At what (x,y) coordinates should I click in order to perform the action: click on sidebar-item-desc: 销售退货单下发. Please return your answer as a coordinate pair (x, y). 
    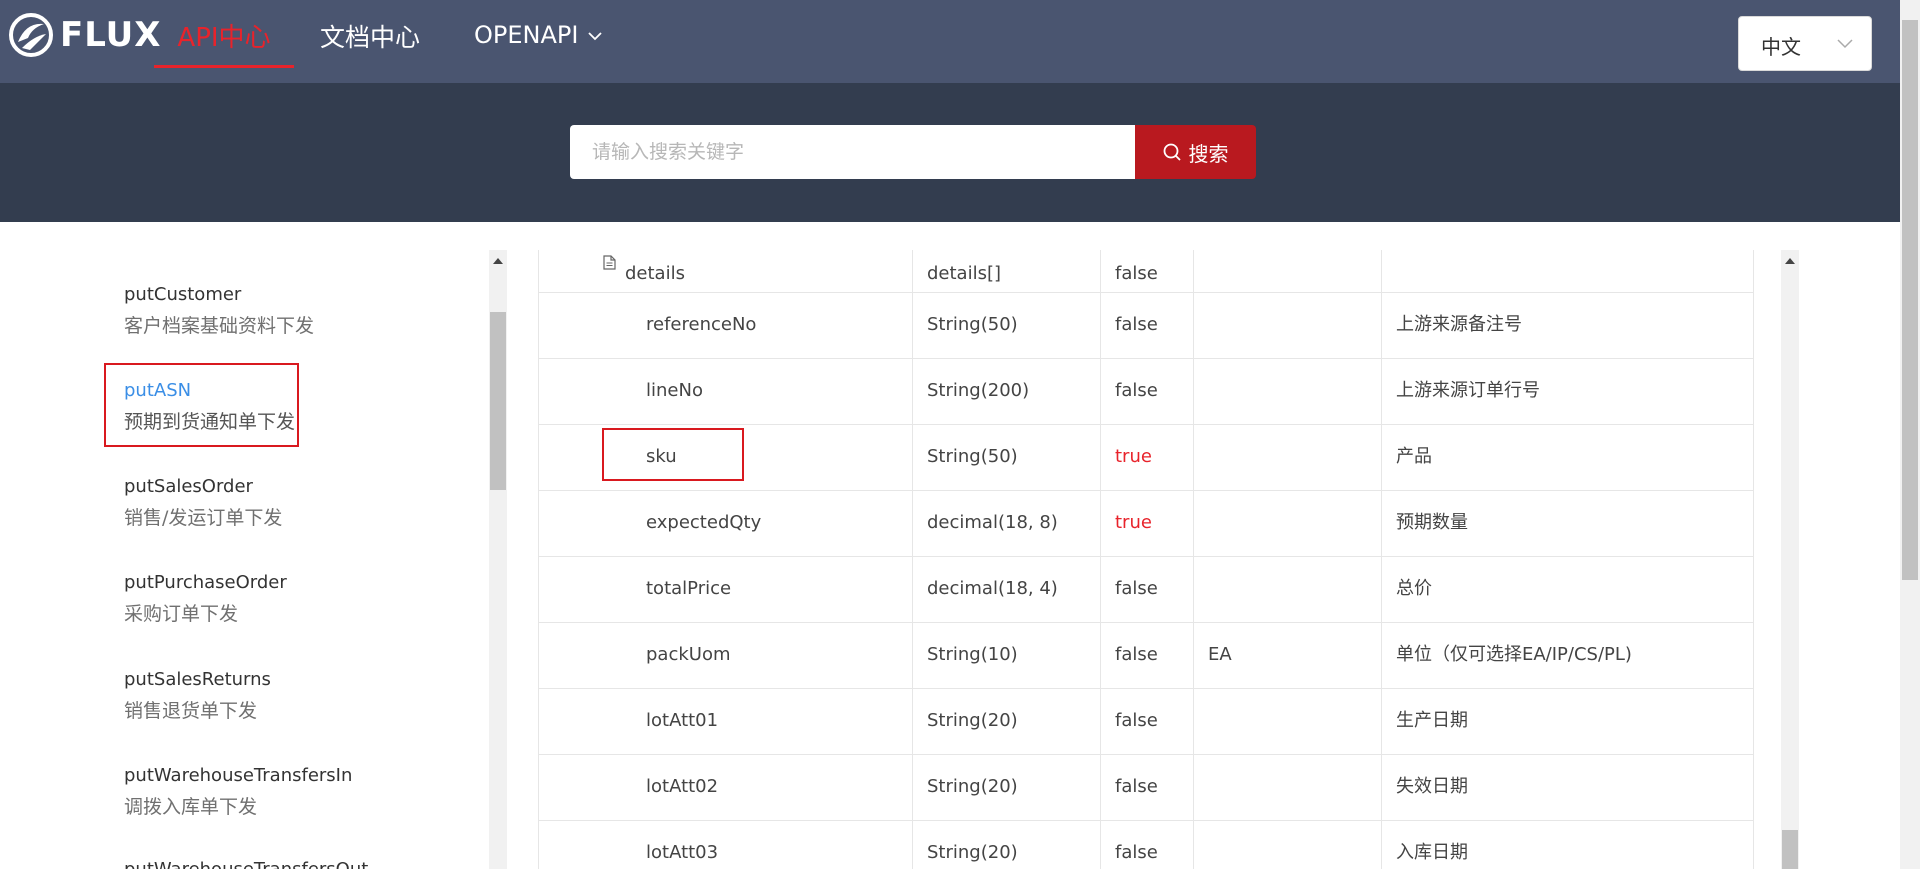
    Looking at the image, I should click on (191, 711).